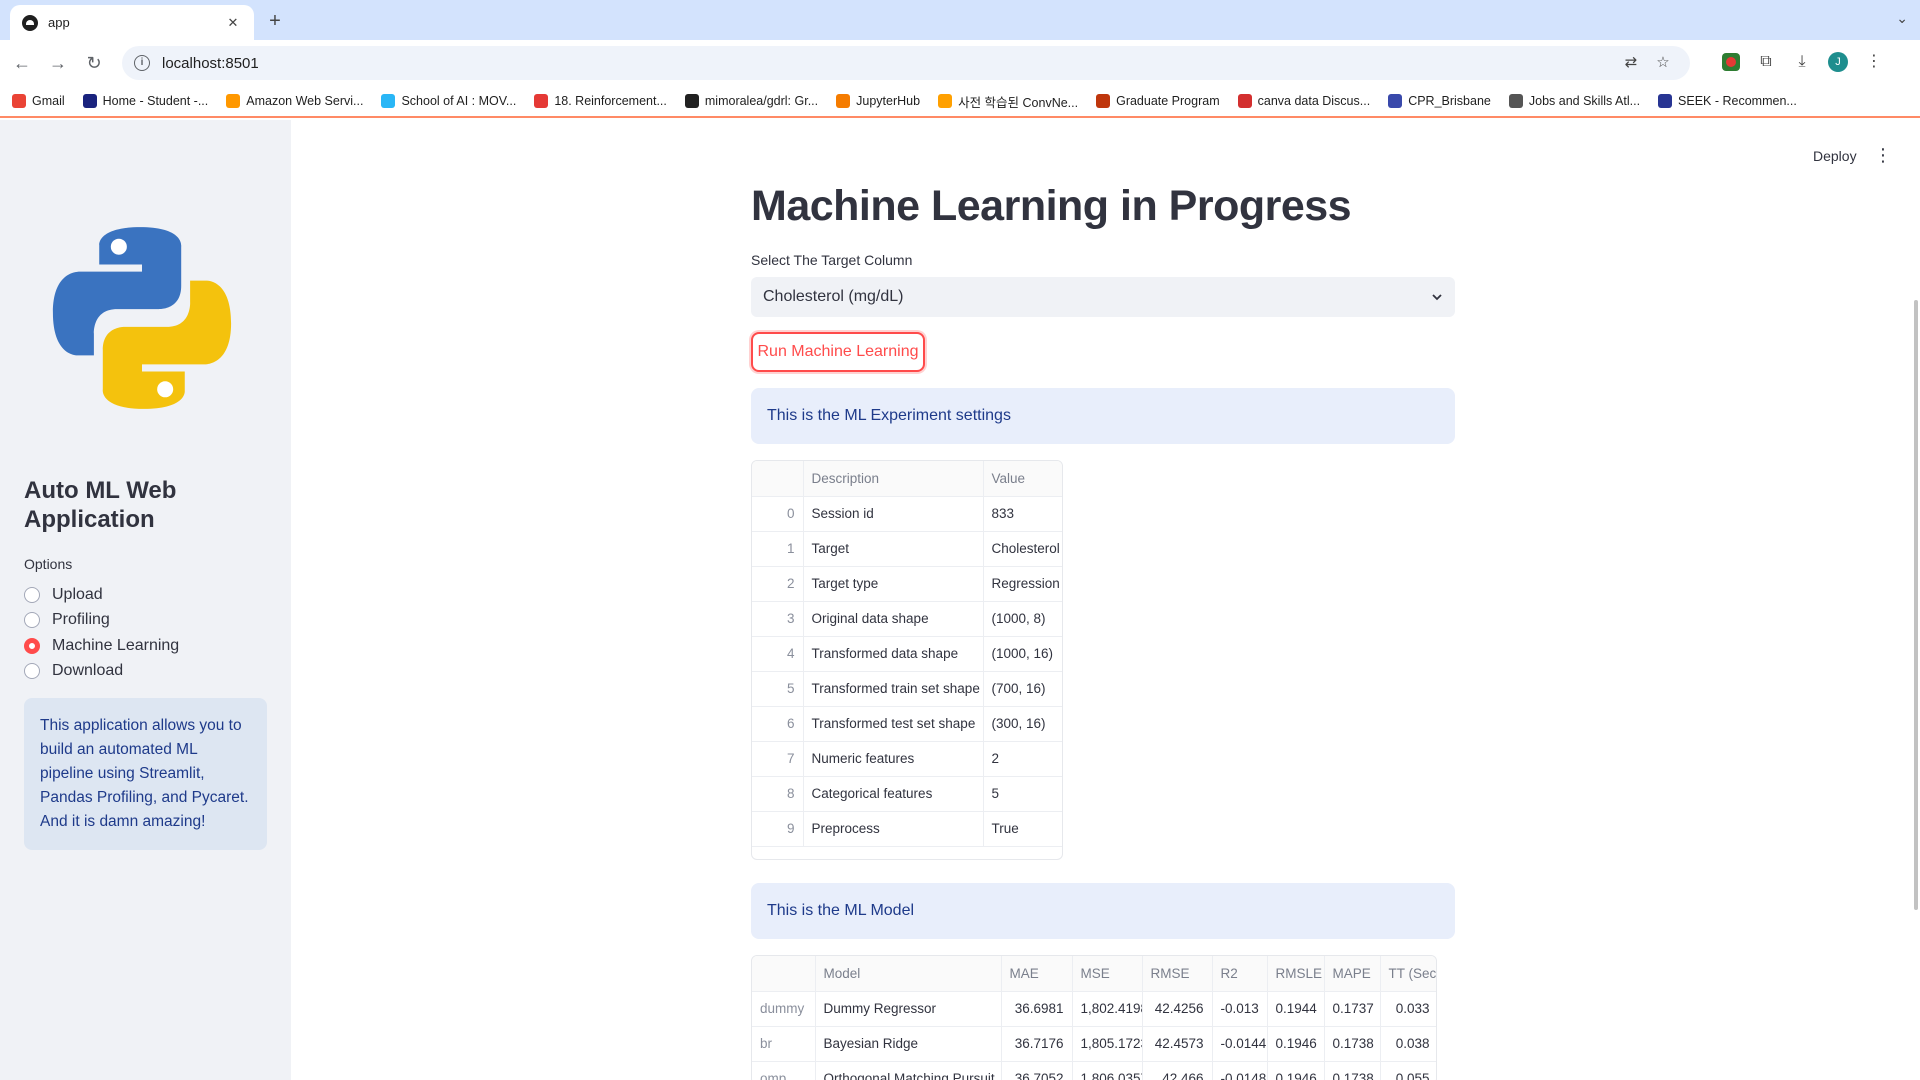 The height and width of the screenshot is (1080, 1920). I want to click on row-index: 1, so click(778, 549).